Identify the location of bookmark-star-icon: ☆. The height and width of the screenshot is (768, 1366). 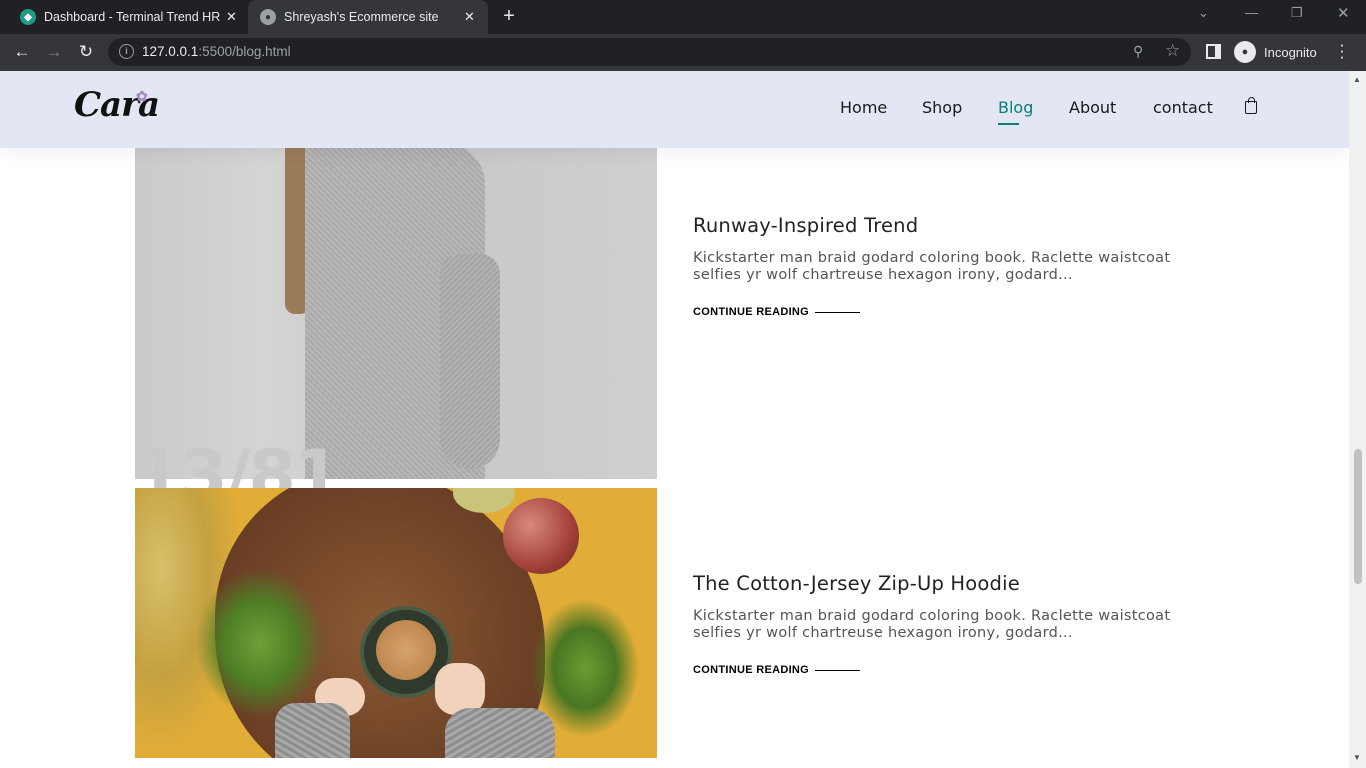
(1172, 51).